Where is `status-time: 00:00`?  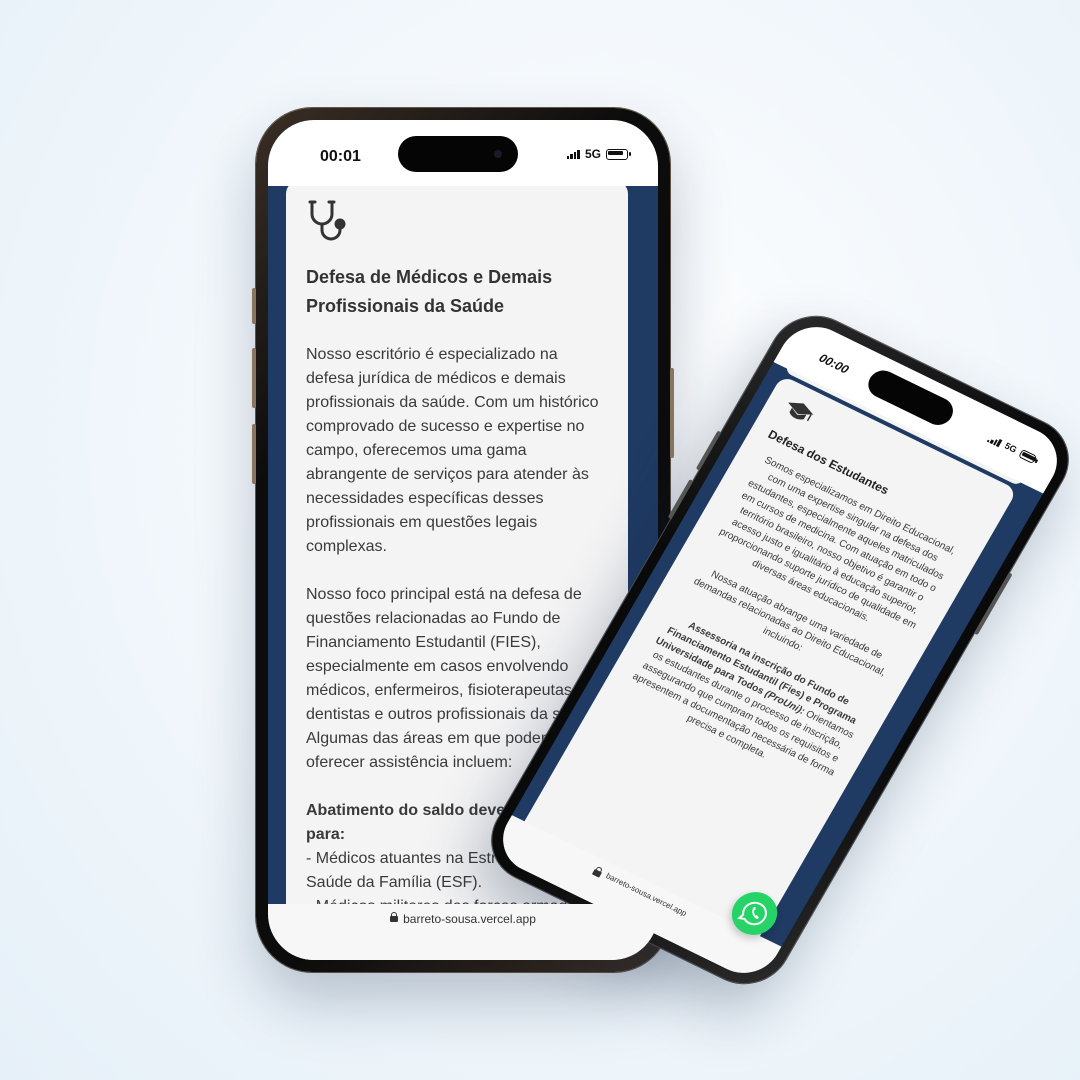
status-time: 00:00 is located at coordinates (834, 363).